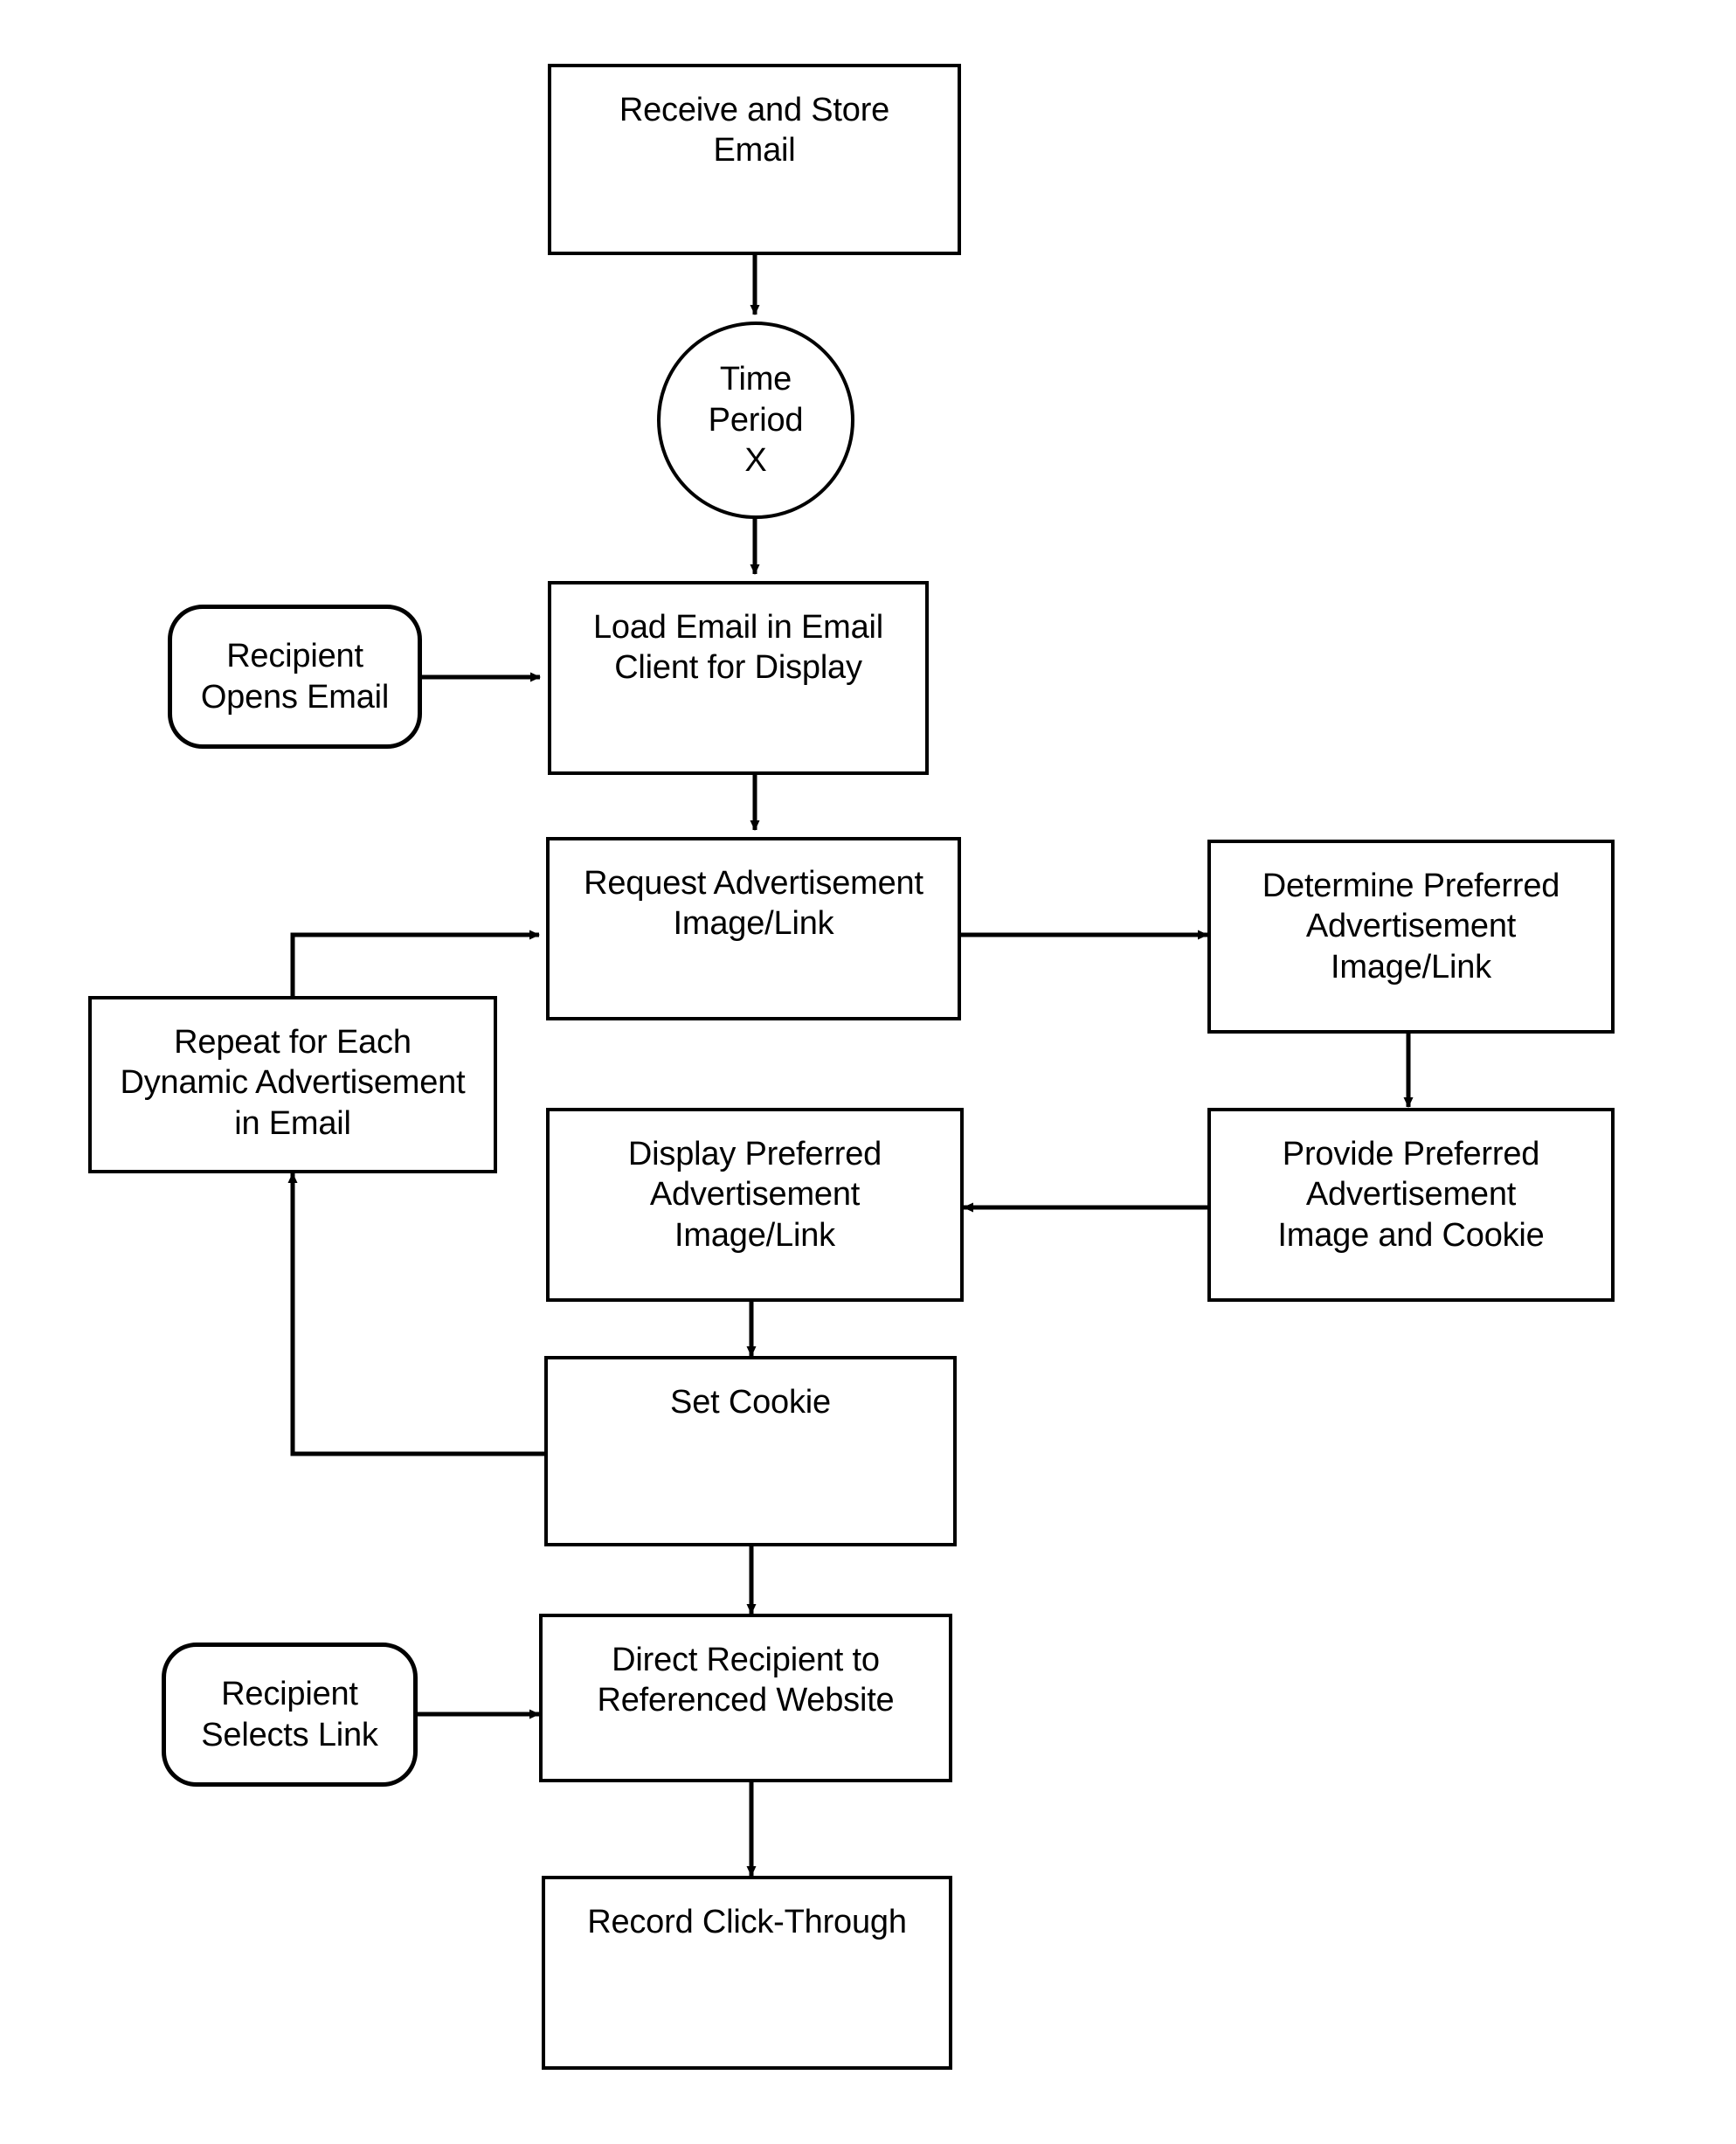 The width and height of the screenshot is (1736, 2144). I want to click on node-label: Time Period X, so click(756, 420).